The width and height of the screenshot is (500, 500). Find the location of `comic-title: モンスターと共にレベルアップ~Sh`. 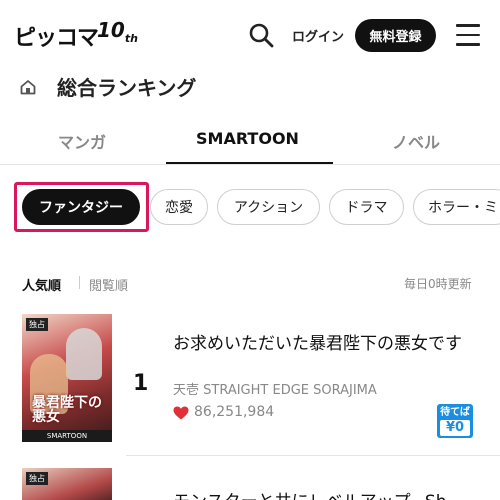

comic-title: モンスターと共にレベルアップ~Sh is located at coordinates (309, 493).